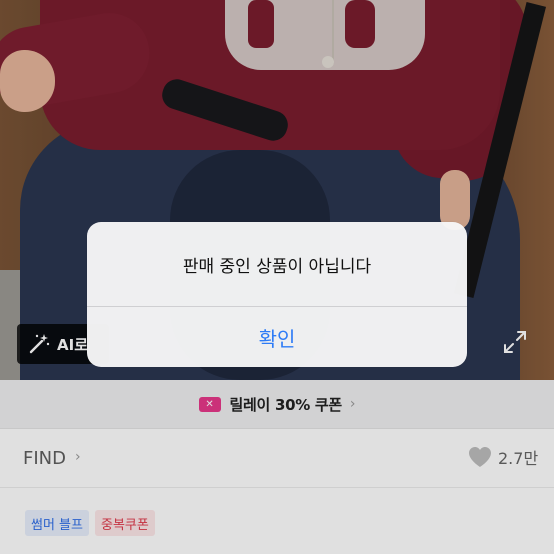  I want to click on like-count: 2.7만, so click(518, 458).